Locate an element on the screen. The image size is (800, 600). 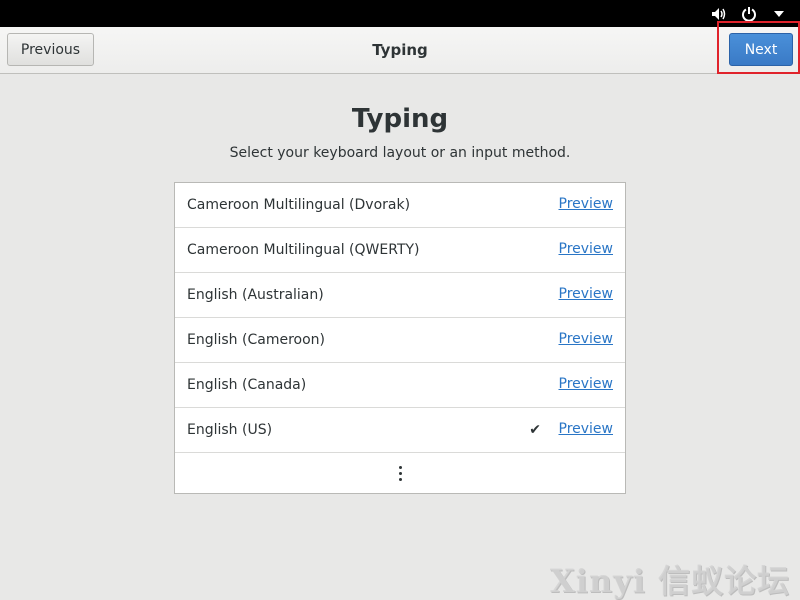
vertical-ellipsis-icon is located at coordinates (400, 473).